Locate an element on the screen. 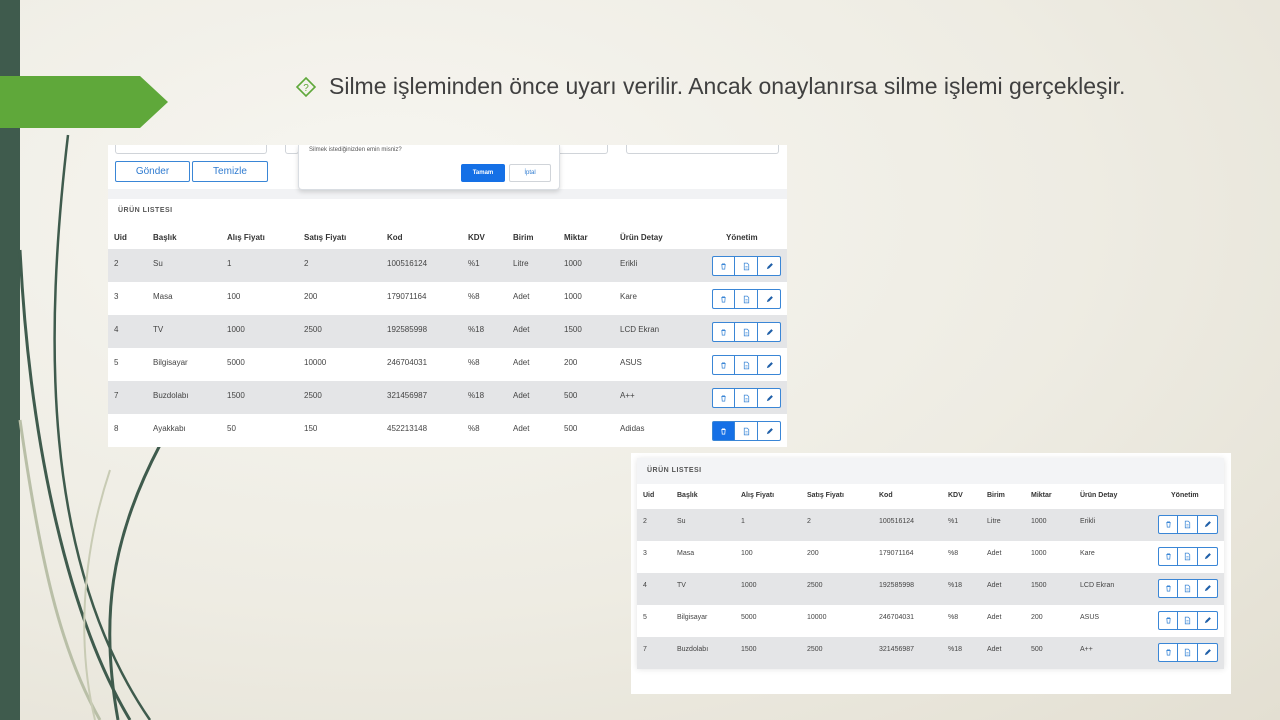  column-header: Alış Fiyatı is located at coordinates (246, 237).